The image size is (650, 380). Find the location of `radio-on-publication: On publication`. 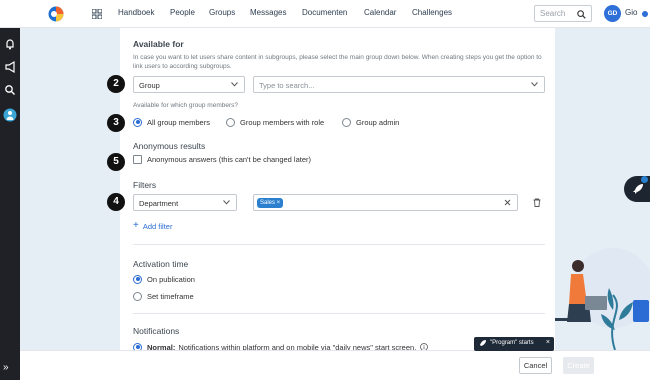

radio-on-publication: On publication is located at coordinates (164, 279).